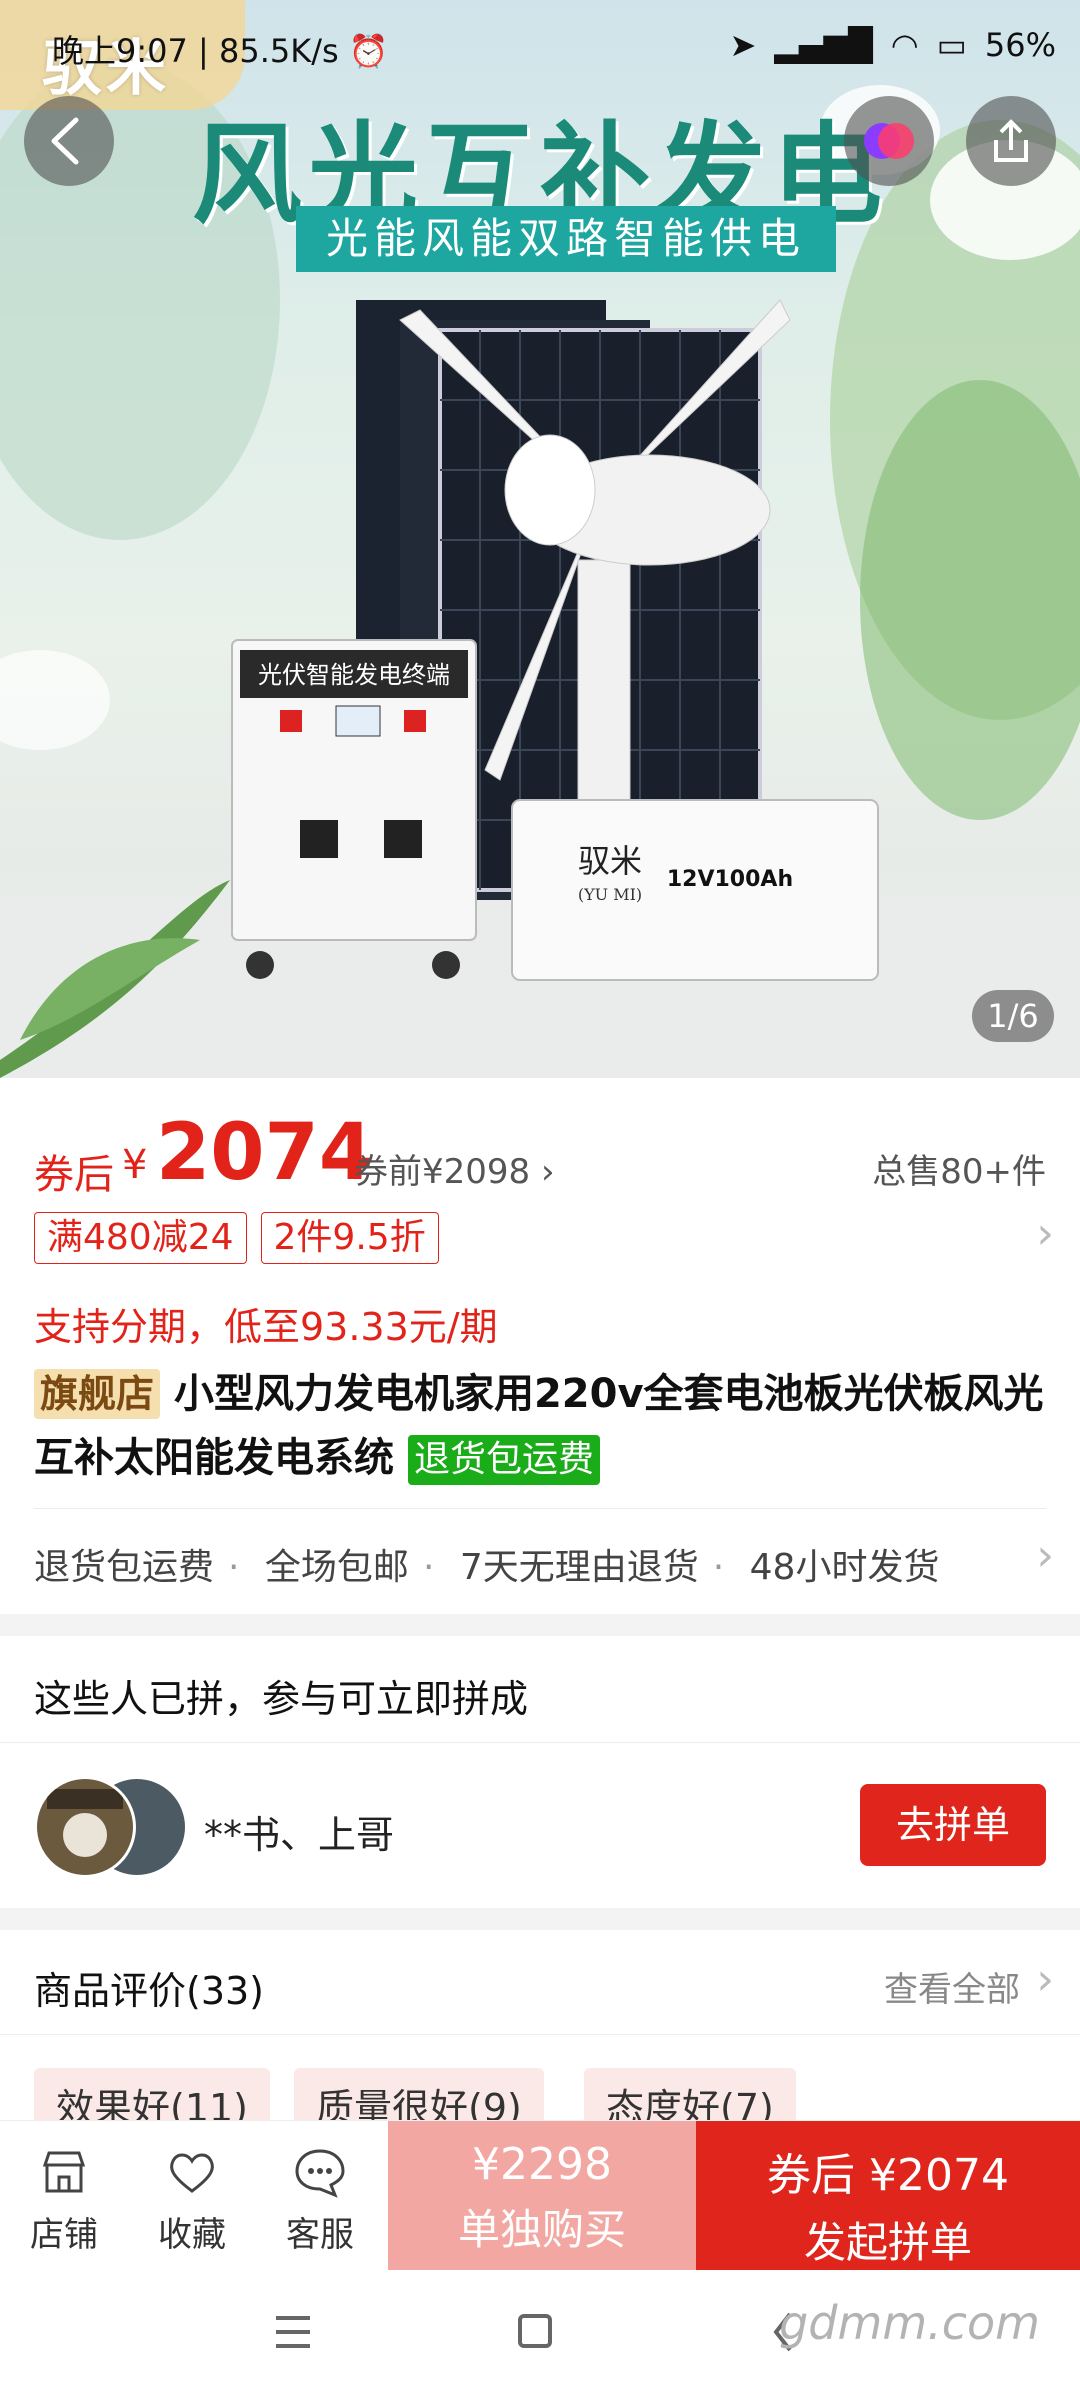 Image resolution: width=1080 pixels, height=2404 pixels. What do you see at coordinates (279, 51) in the screenshot?
I see `status-net-speed: 85.5K/s` at bounding box center [279, 51].